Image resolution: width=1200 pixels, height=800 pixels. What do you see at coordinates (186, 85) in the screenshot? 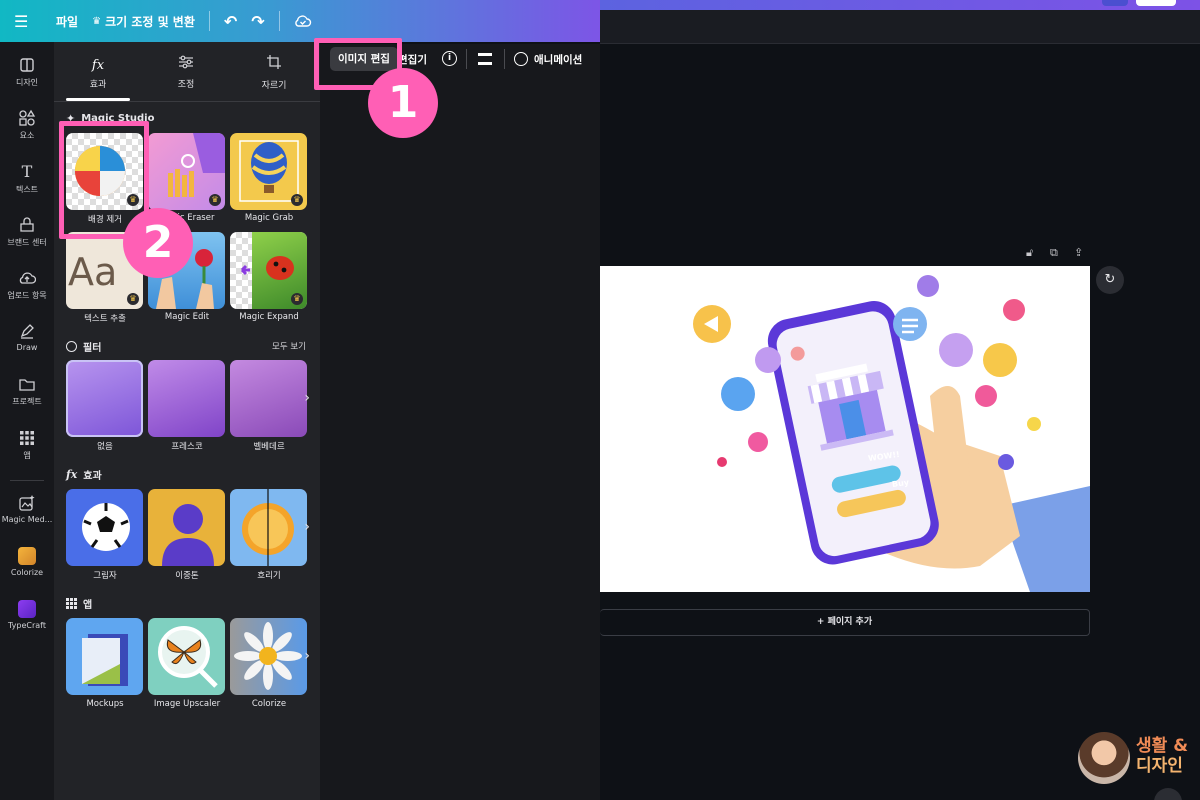
I see `tab-label: 조정` at bounding box center [186, 85].